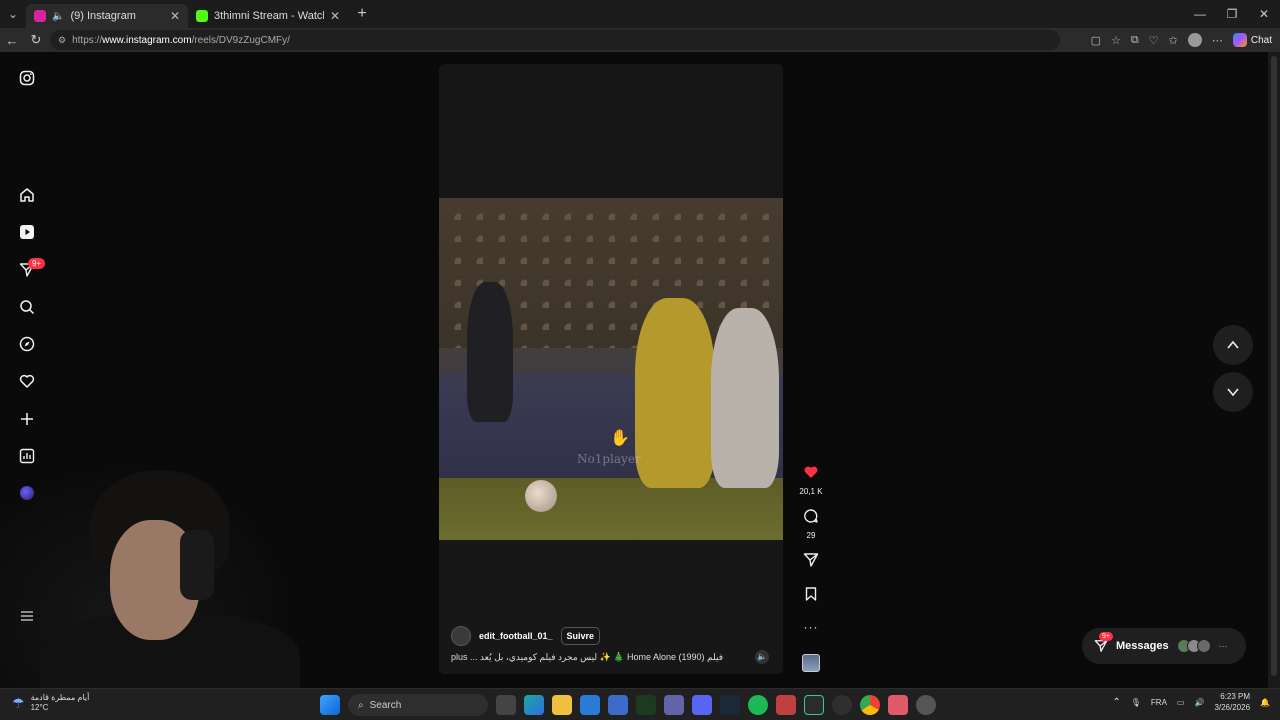  What do you see at coordinates (811, 663) in the screenshot?
I see `audio-track-thumbnail` at bounding box center [811, 663].